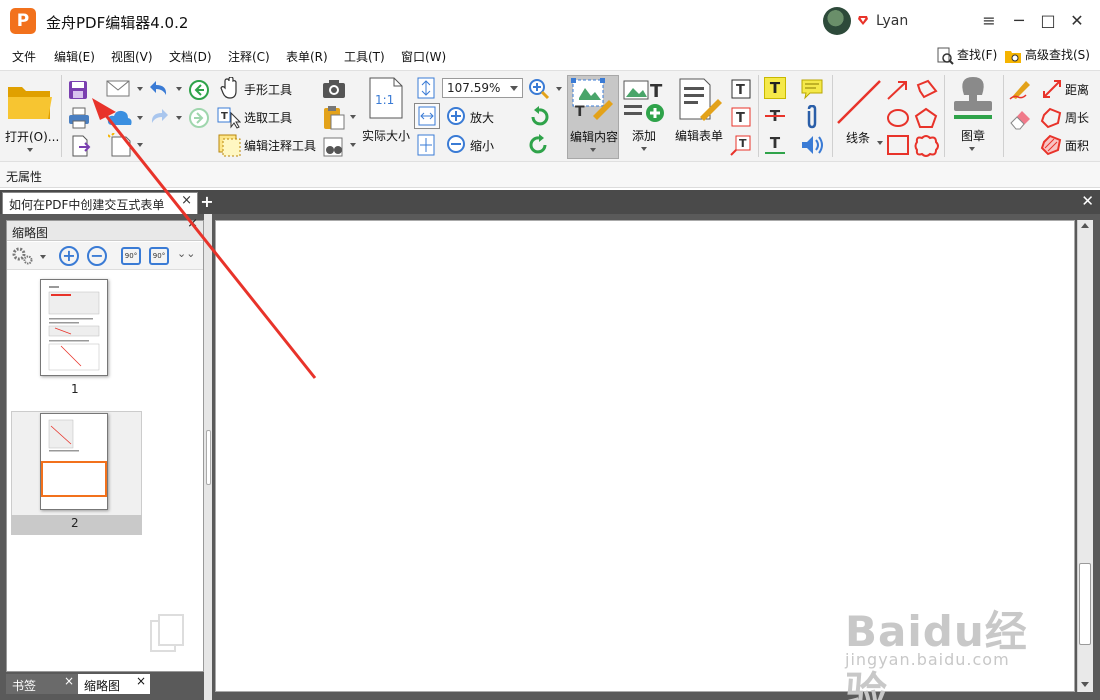 The width and height of the screenshot is (1100, 700). What do you see at coordinates (1052, 89) in the screenshot?
I see `distance-icon` at bounding box center [1052, 89].